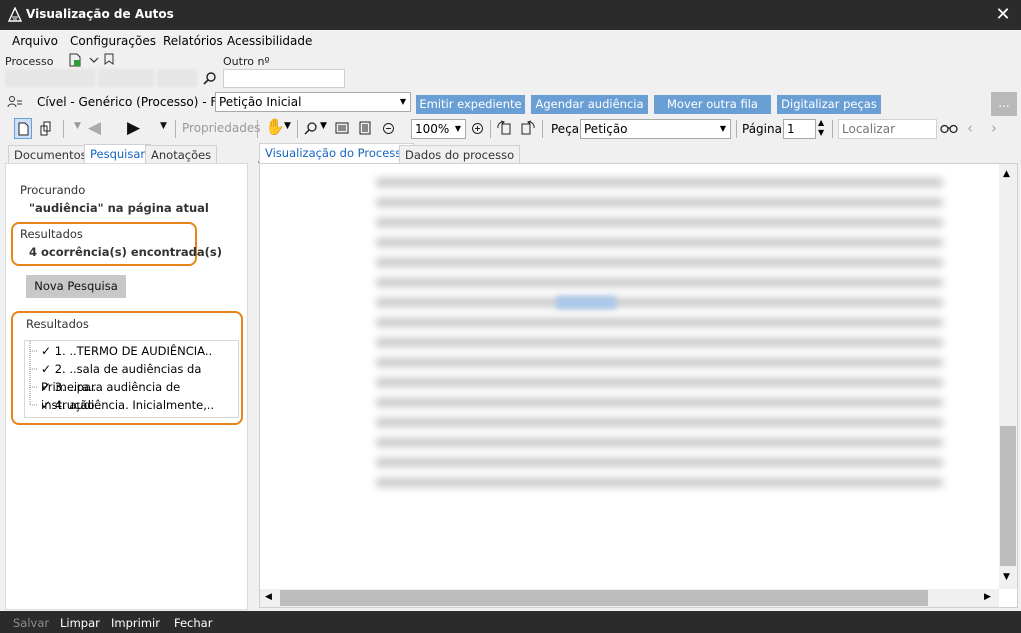 This screenshot has width=1021, height=633. I want to click on scrollbar-thumb, so click(1008, 496).